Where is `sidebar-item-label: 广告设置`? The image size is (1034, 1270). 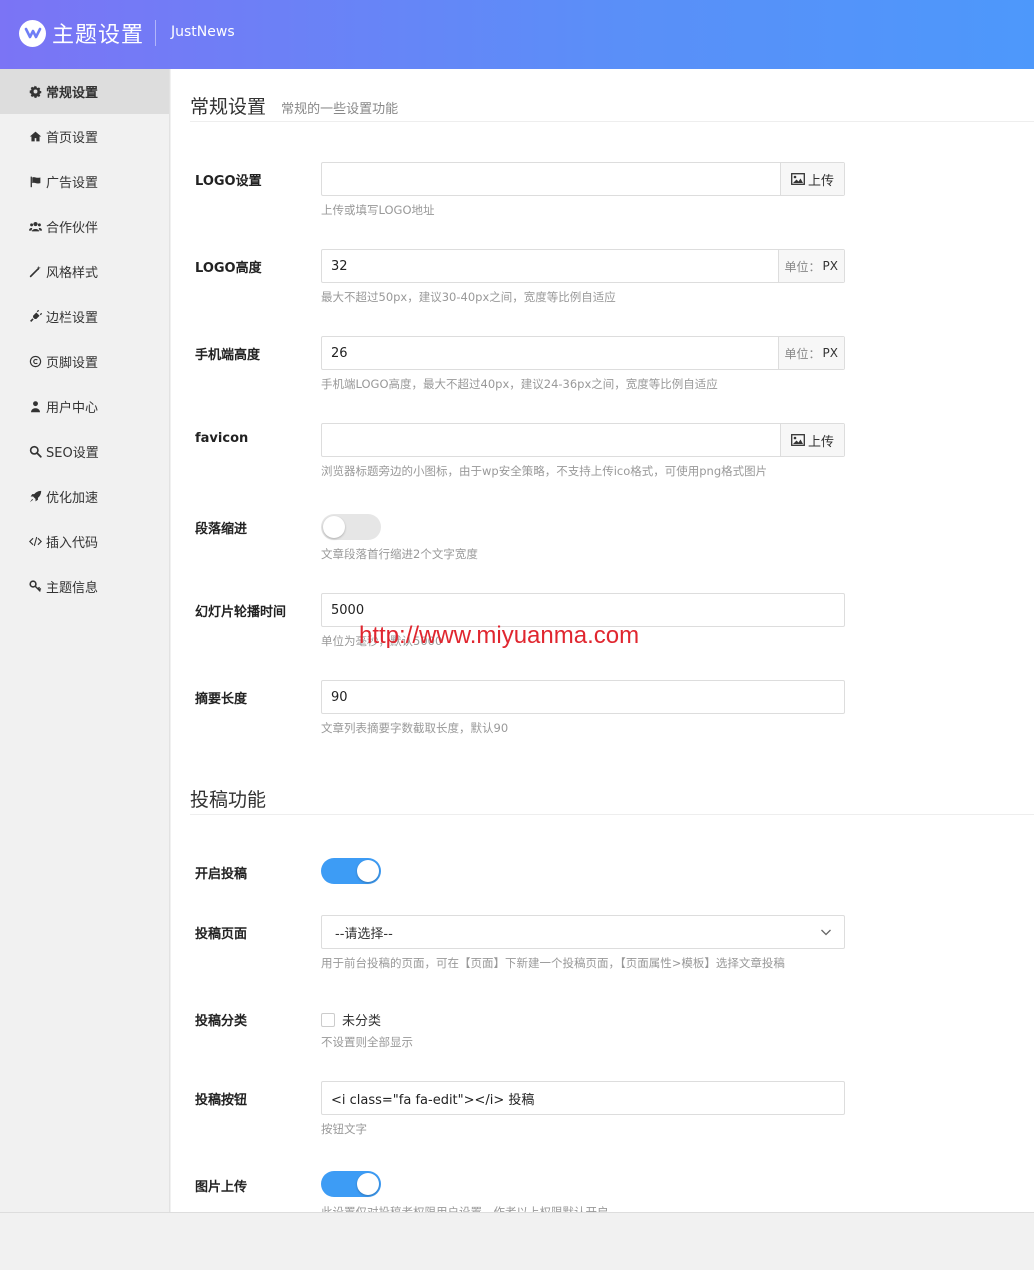
sidebar-item-label: 广告设置 is located at coordinates (72, 183).